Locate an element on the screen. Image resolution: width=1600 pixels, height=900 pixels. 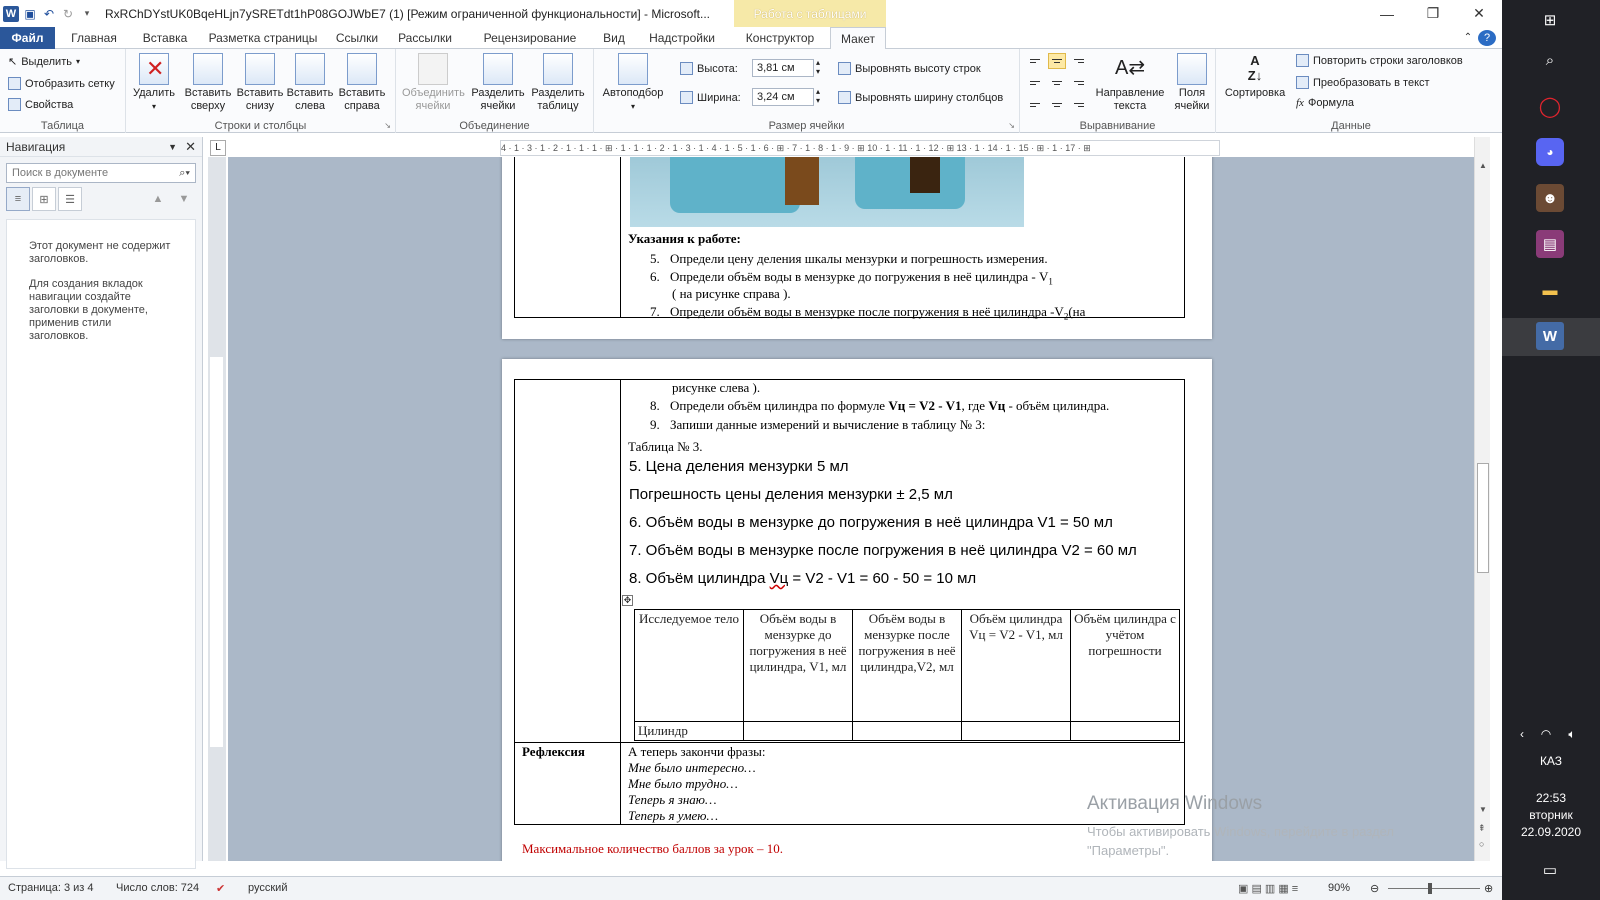
search-icon: ⌕▾ is located at coordinates (184, 173).